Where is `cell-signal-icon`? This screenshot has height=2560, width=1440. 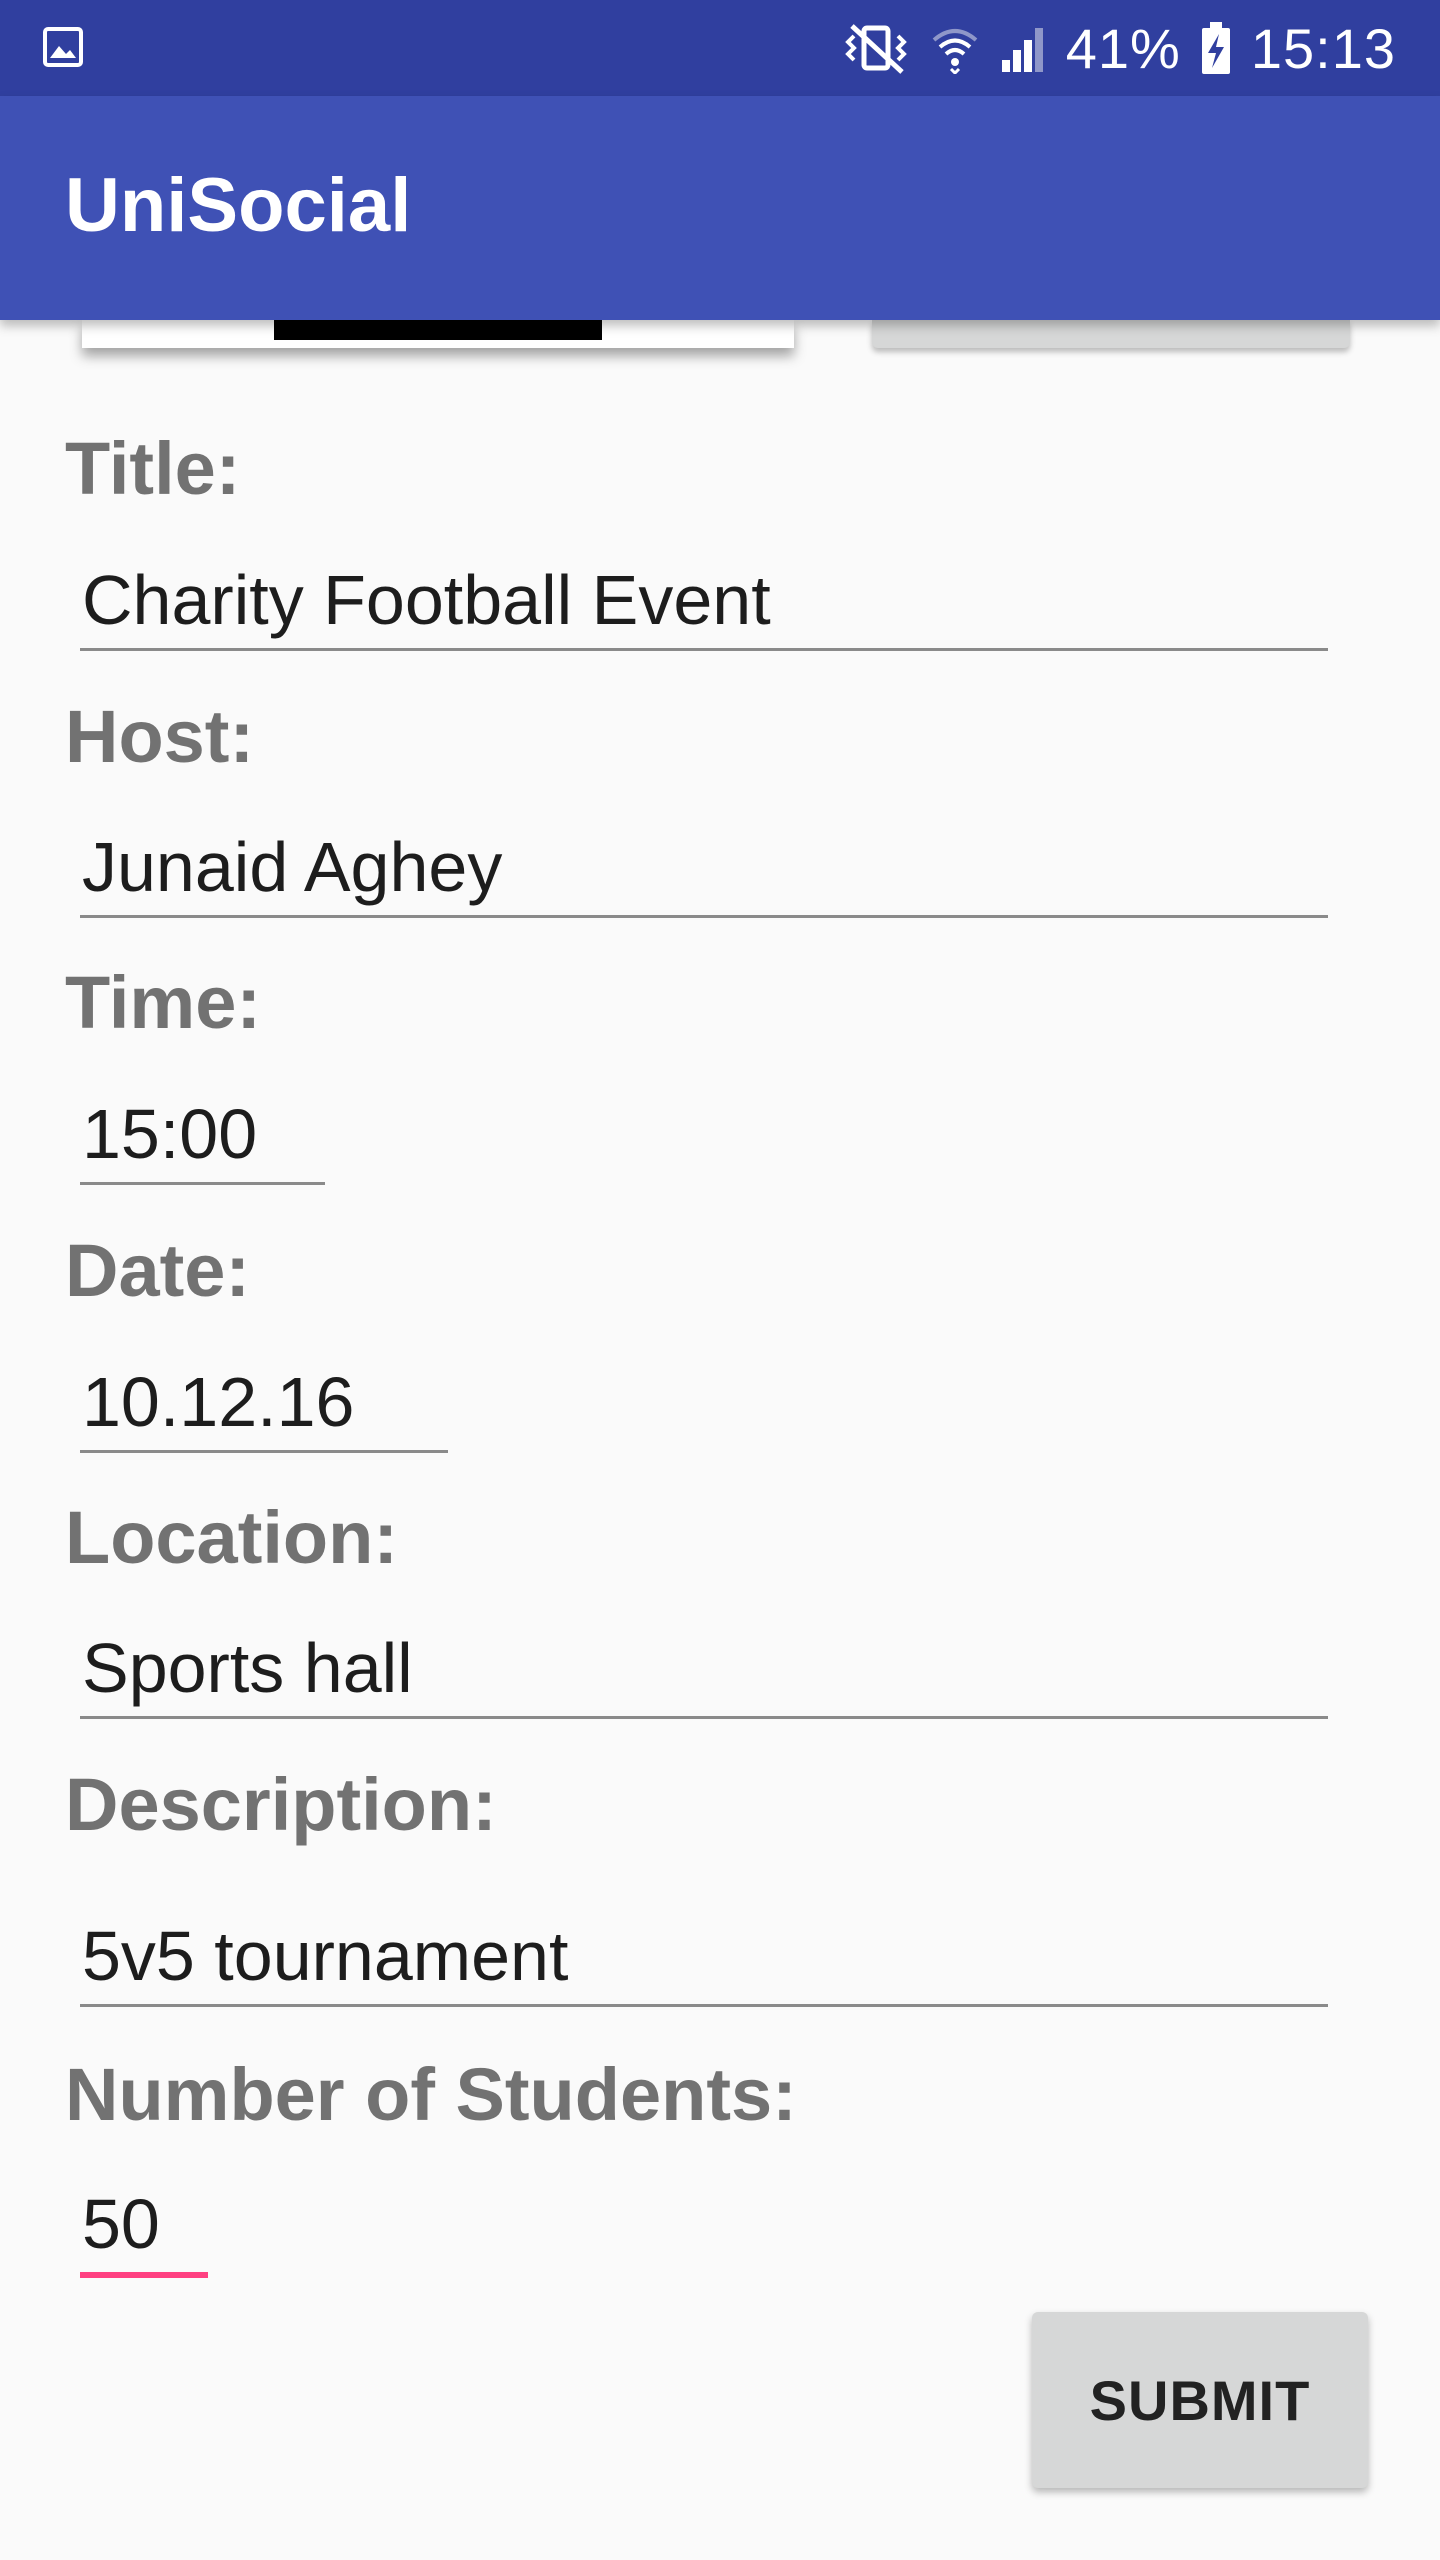
cell-signal-icon is located at coordinates (1022, 50).